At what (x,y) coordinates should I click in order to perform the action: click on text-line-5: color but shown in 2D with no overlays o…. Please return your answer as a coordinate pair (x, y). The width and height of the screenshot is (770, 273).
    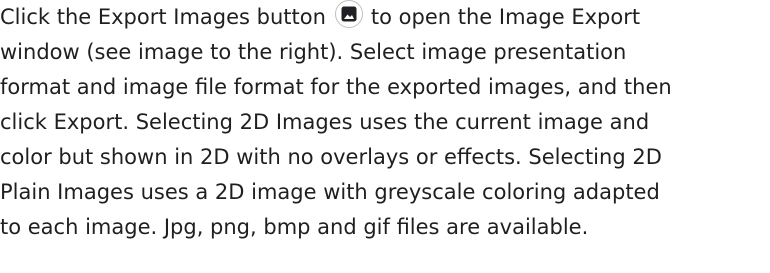
    Looking at the image, I should click on (331, 157).